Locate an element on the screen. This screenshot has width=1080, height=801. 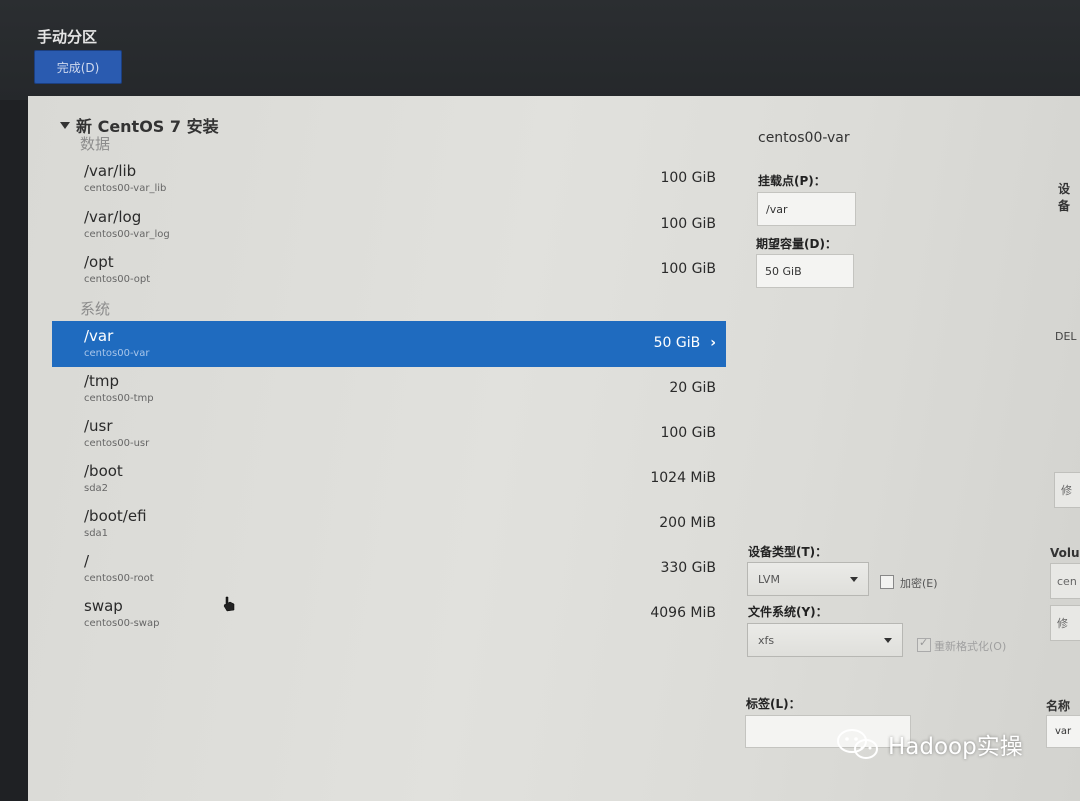
device-name: centos00-var_lib is located at coordinates (125, 188).